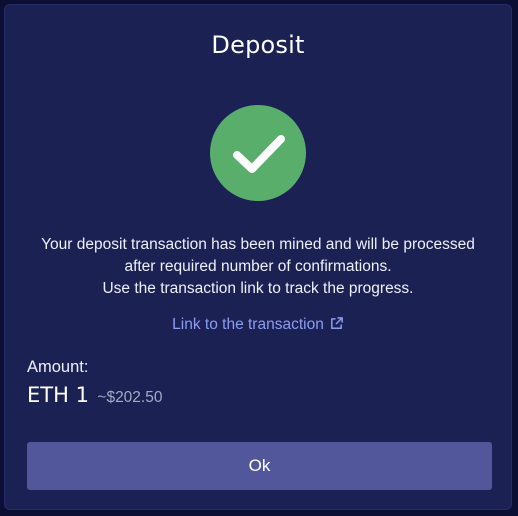  What do you see at coordinates (248, 324) in the screenshot?
I see `transaction-link-label: Link to the transaction` at bounding box center [248, 324].